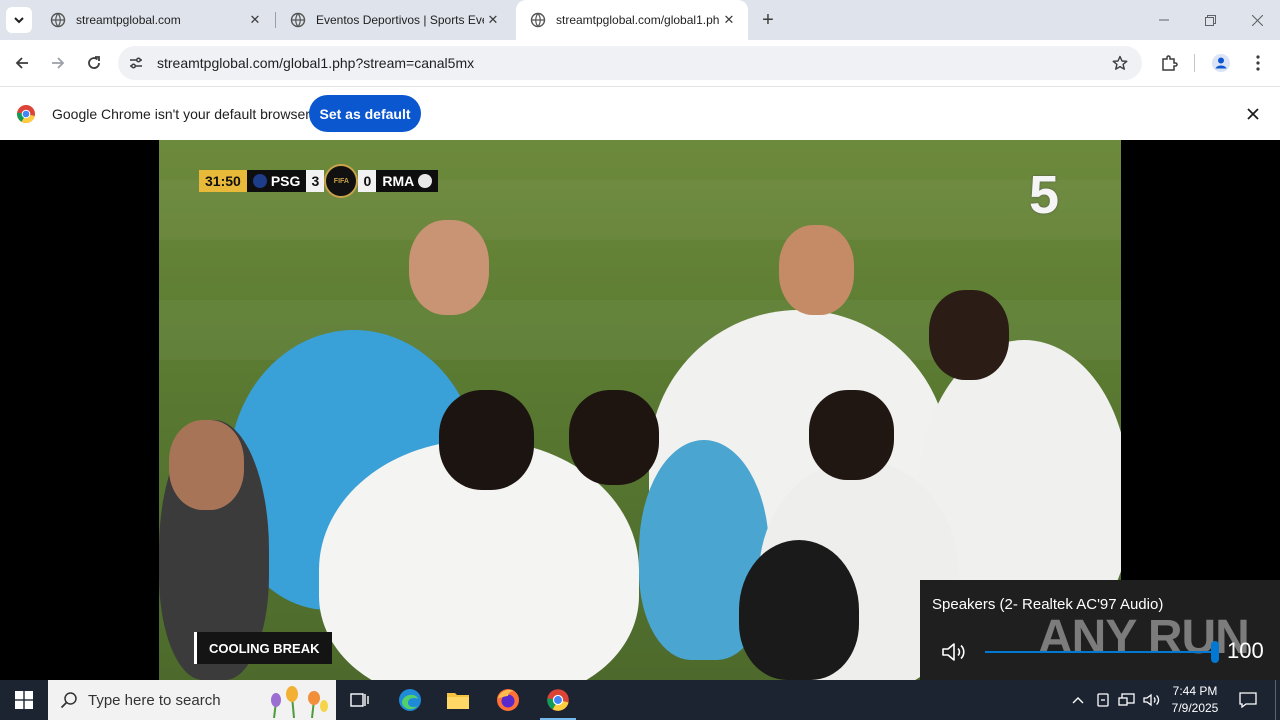  I want to click on file-explorer-taskbar-button, so click(458, 700).